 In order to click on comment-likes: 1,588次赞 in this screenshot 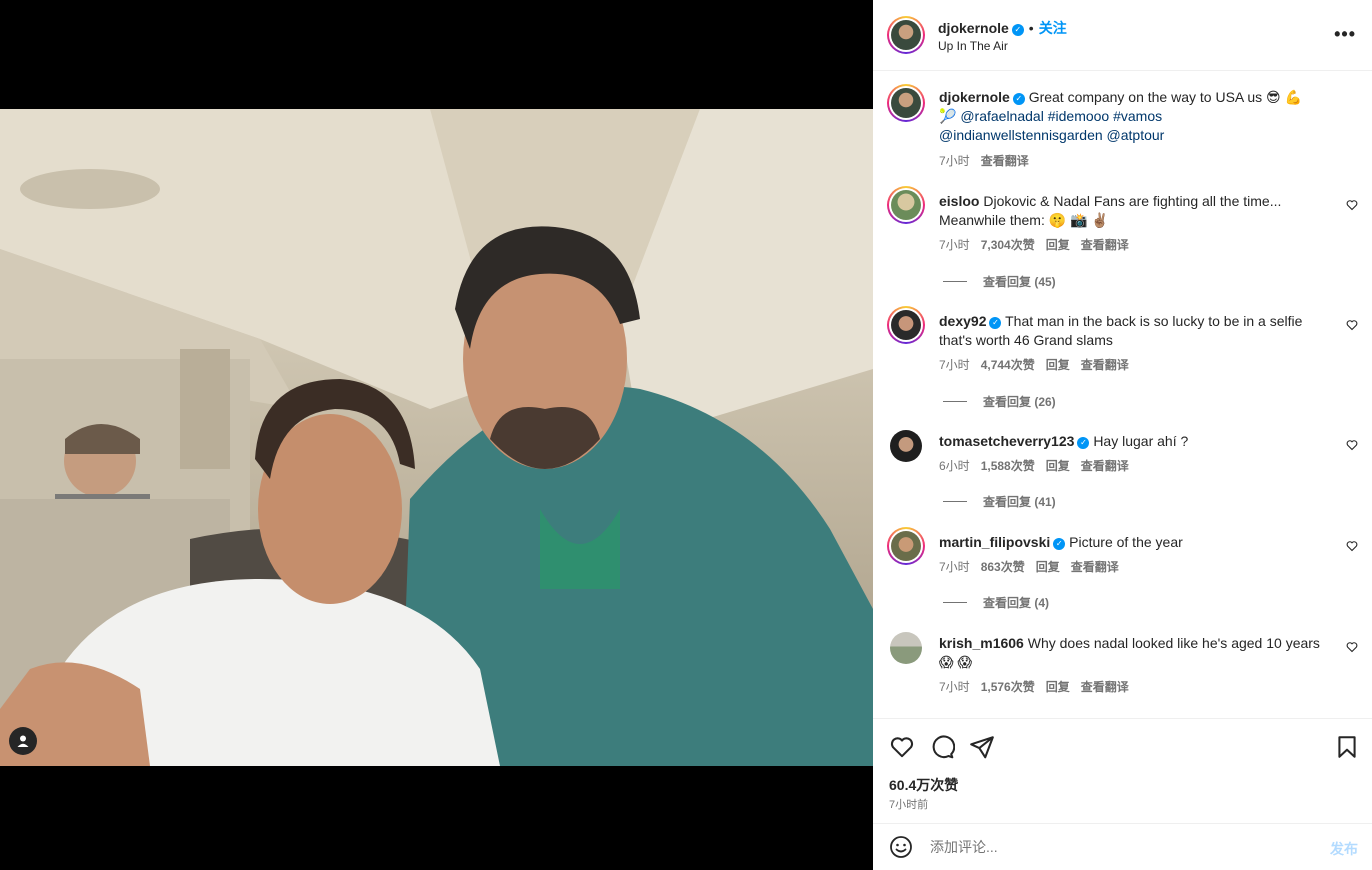, I will do `click(1008, 466)`.